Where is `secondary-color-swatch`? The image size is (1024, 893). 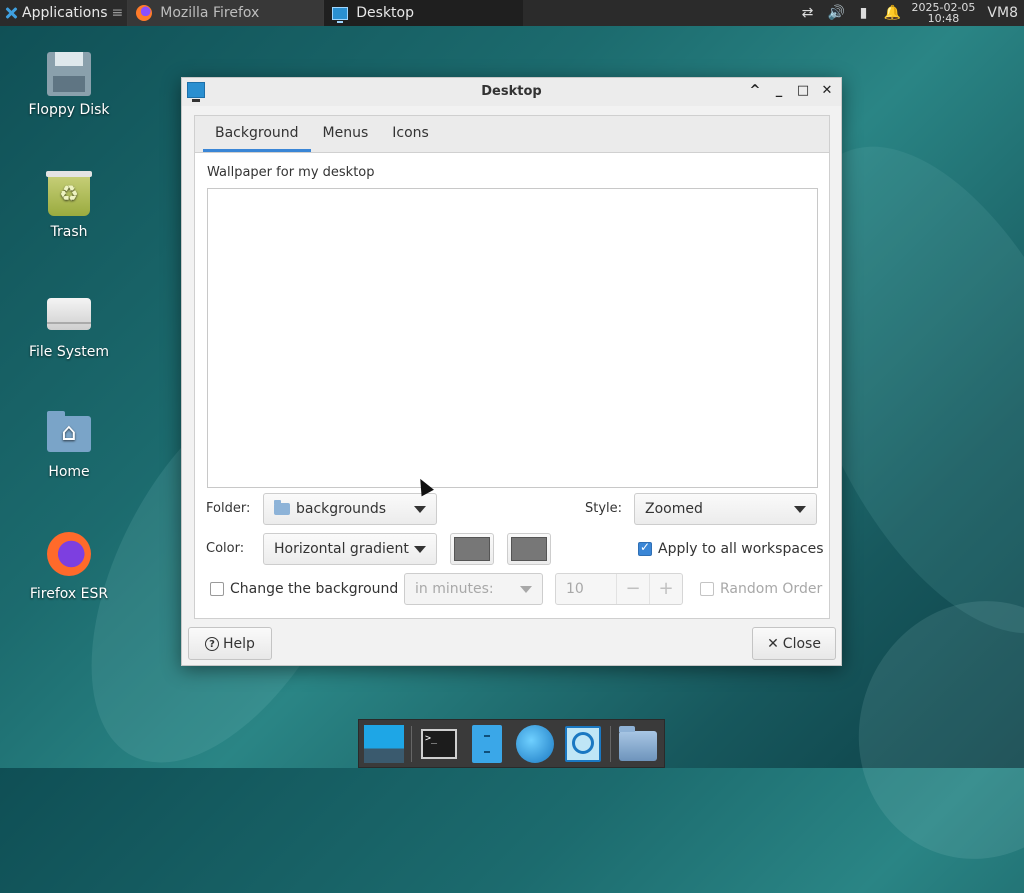 secondary-color-swatch is located at coordinates (529, 549).